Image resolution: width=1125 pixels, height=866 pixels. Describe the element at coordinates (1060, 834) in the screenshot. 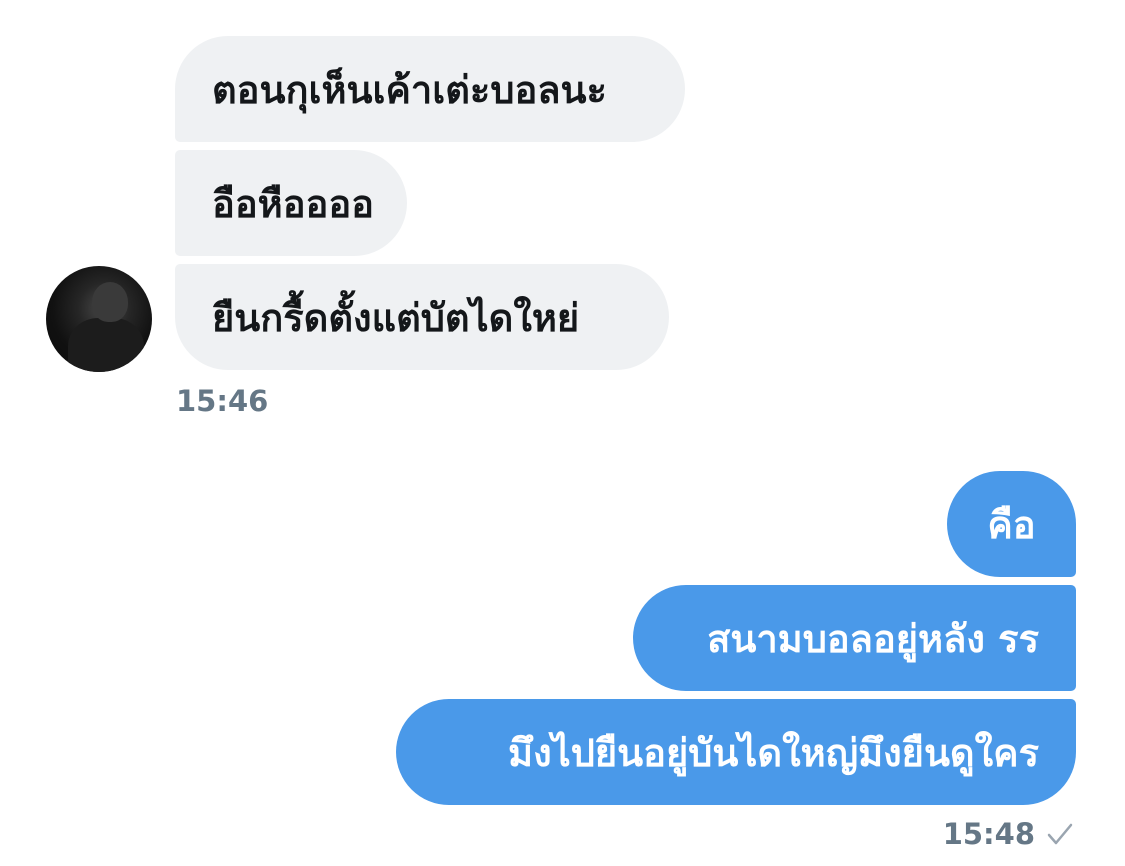

I see `check-icon` at that location.